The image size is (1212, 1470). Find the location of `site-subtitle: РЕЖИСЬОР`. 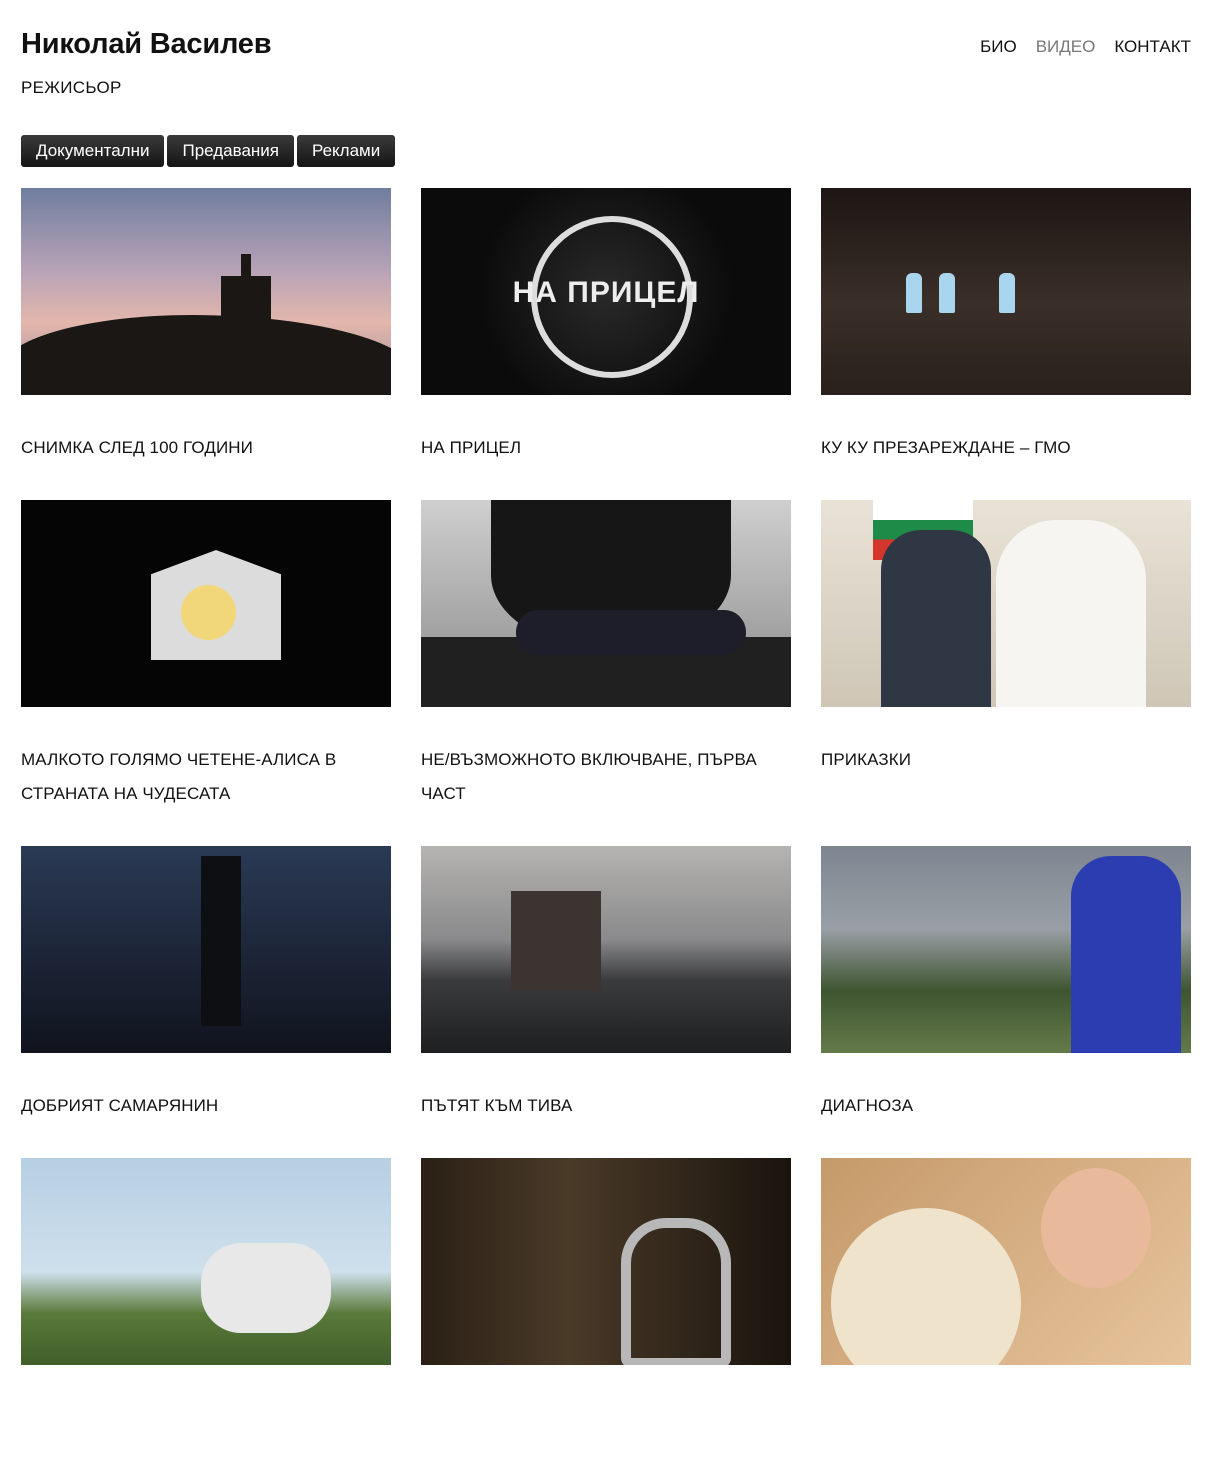

site-subtitle: РЕЖИСЬОР is located at coordinates (71, 87).